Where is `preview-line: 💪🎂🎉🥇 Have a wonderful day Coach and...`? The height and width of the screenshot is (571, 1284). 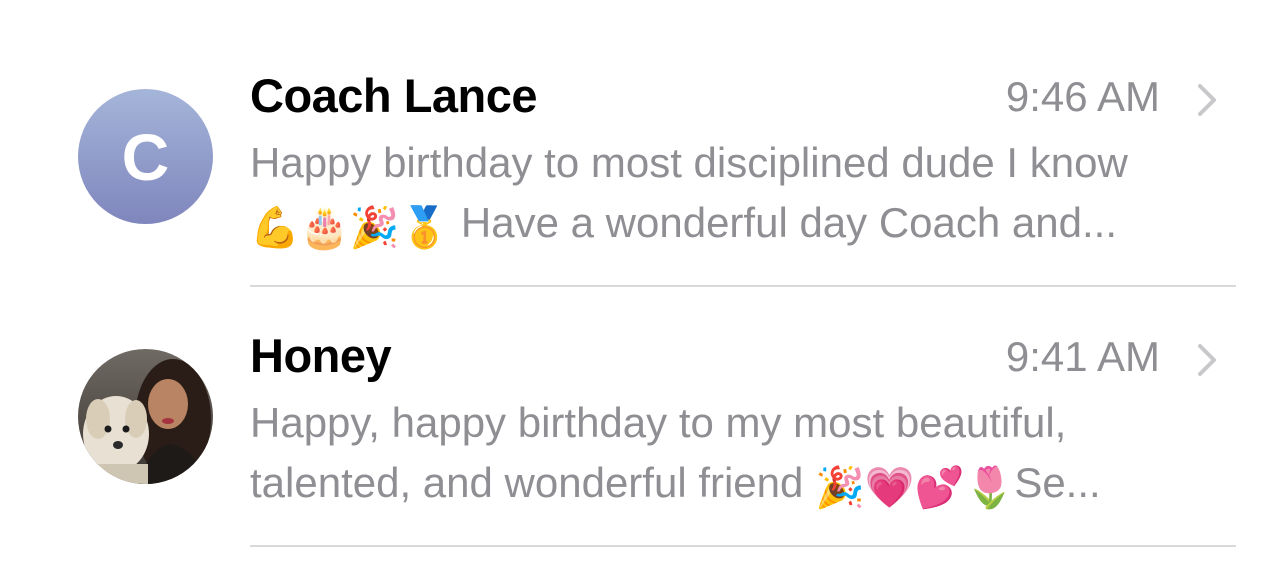 preview-line: 💪🎂🎉🥇 Have a wonderful day Coach and... is located at coordinates (737, 223).